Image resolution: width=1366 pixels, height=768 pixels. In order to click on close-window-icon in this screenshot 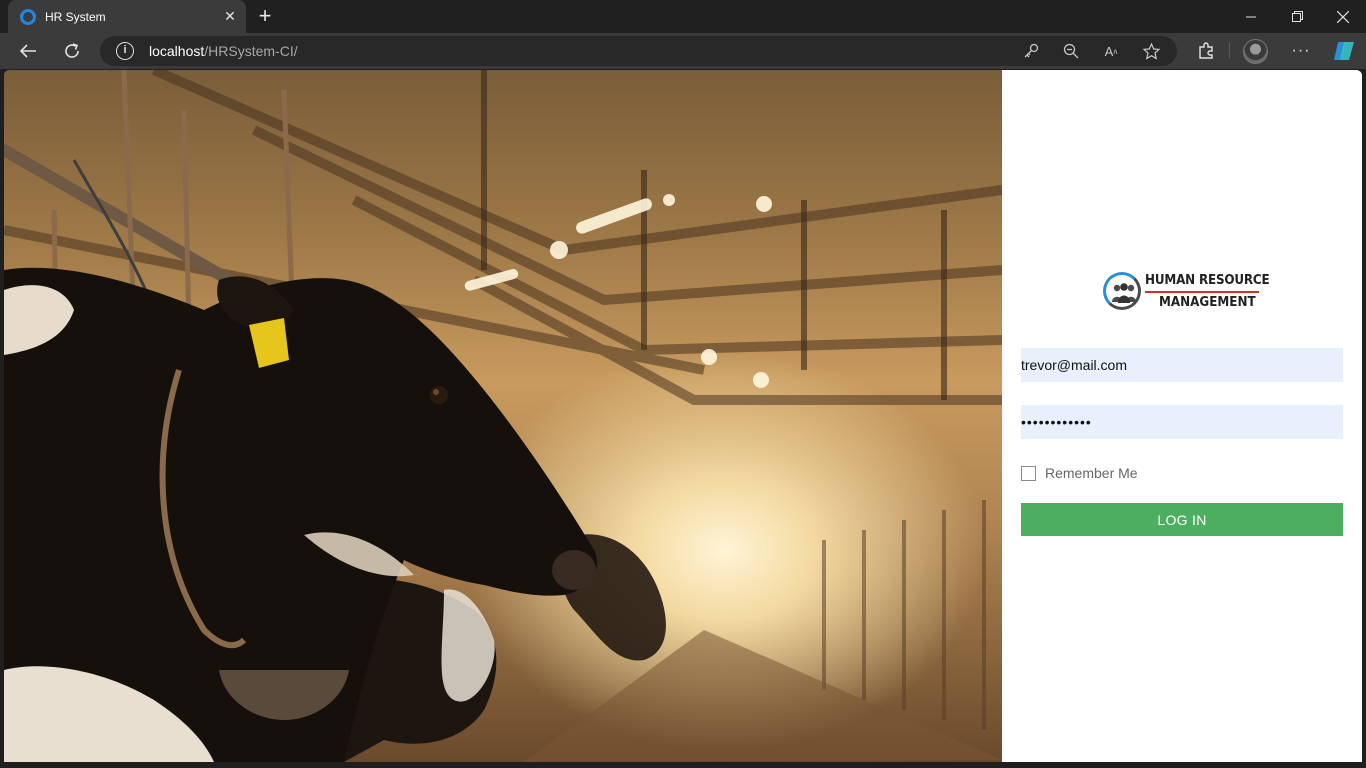, I will do `click(1343, 16)`.